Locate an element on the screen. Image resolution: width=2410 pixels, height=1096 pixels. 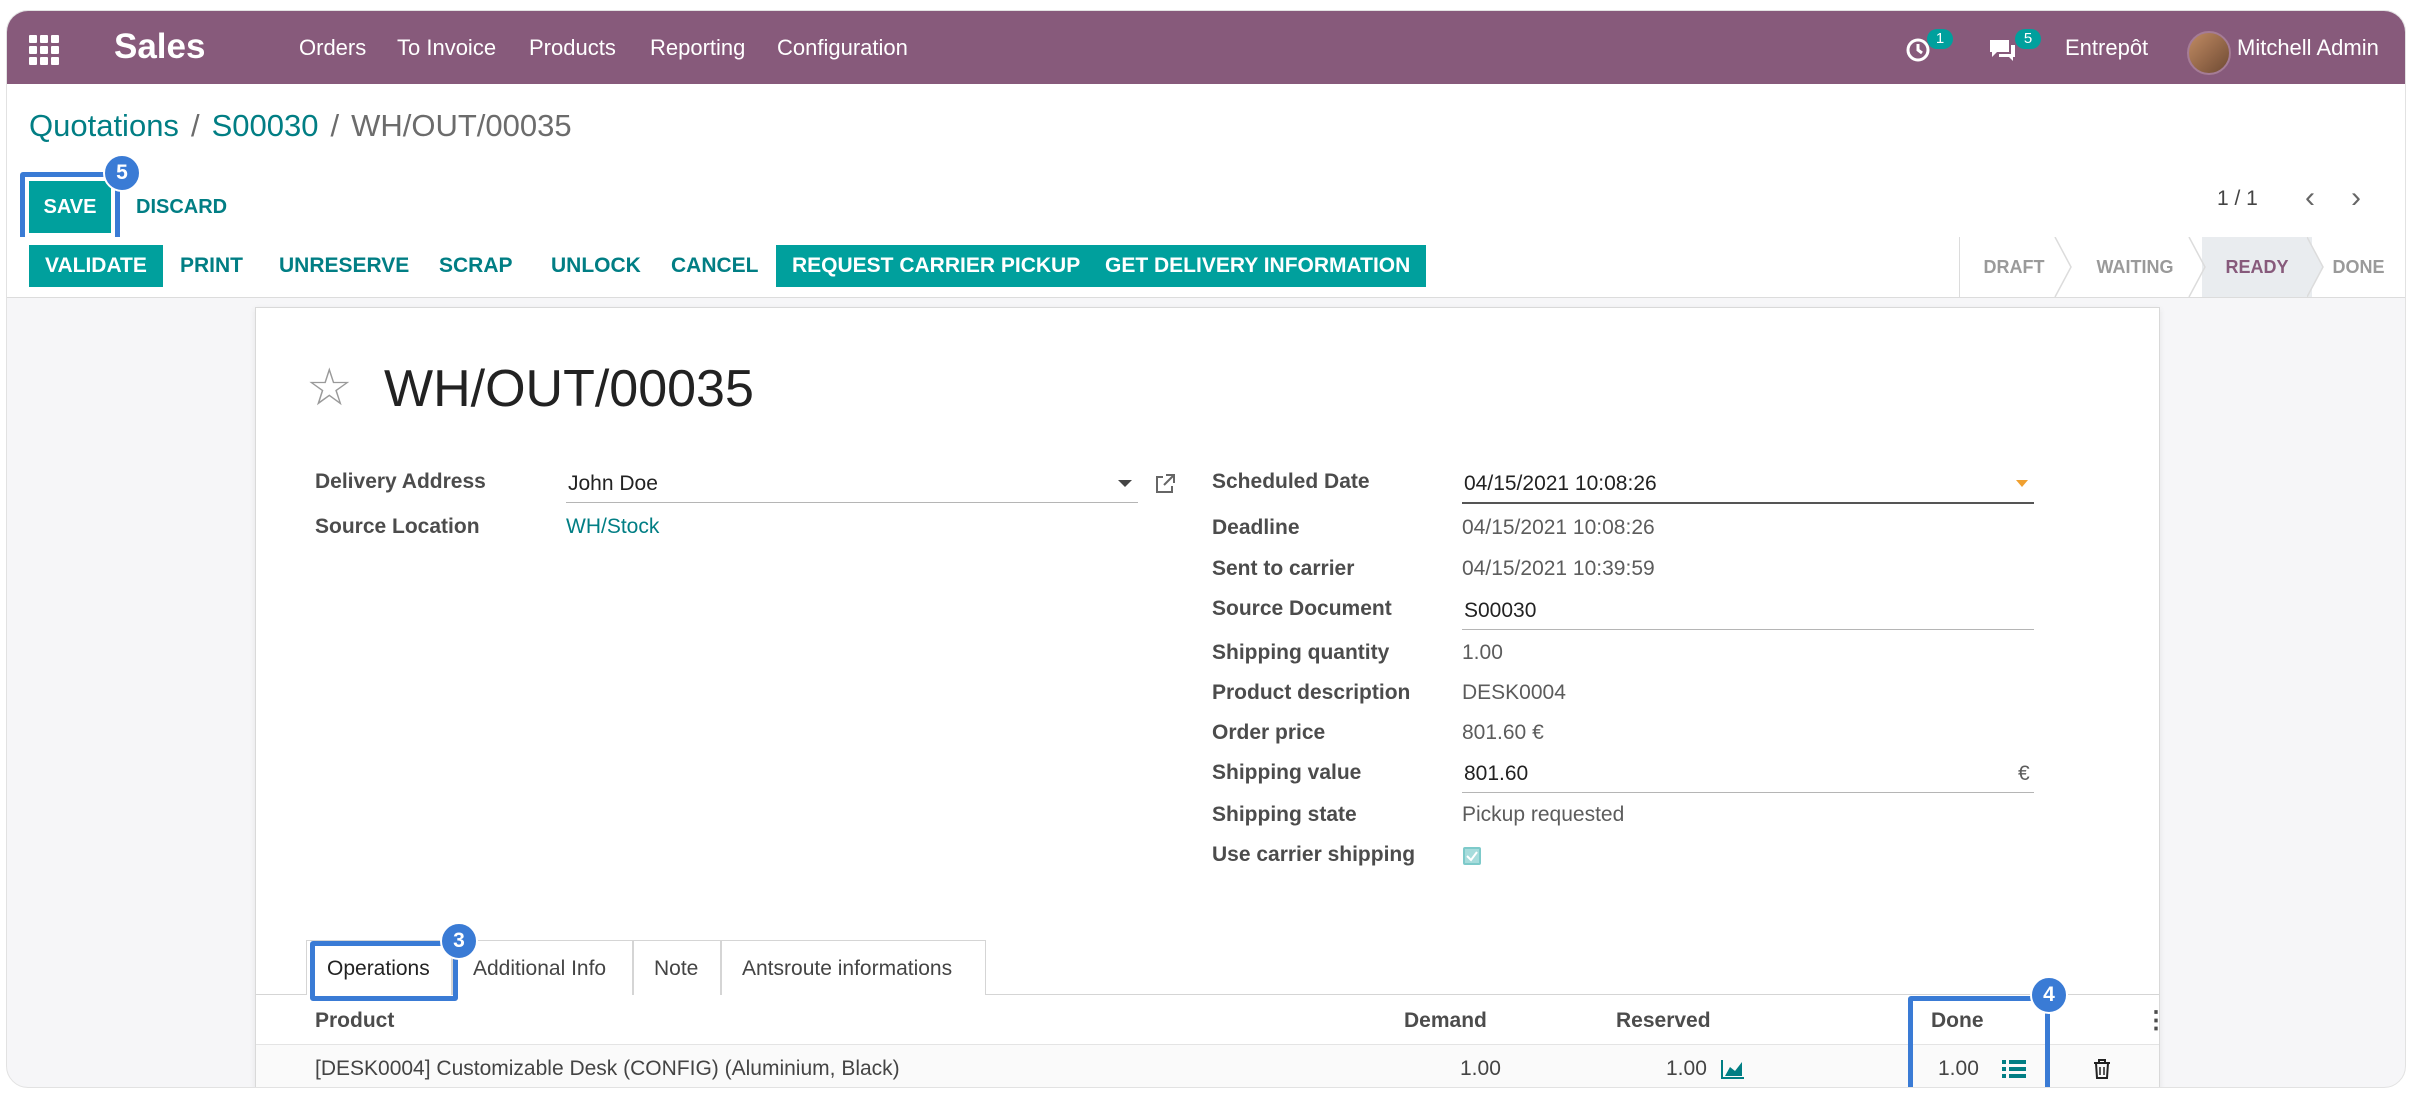
discard-button: DISCARD is located at coordinates (181, 207).